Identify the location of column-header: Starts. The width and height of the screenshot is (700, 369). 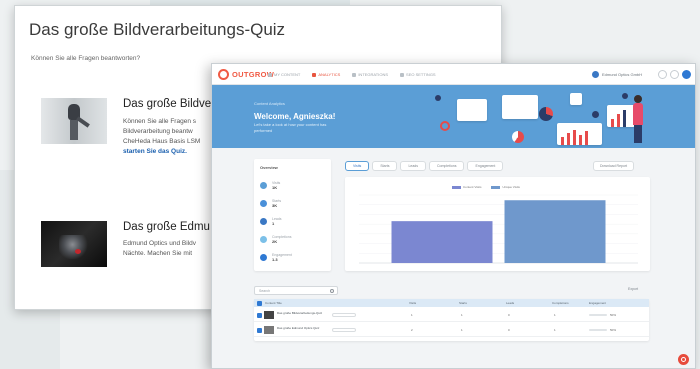
(463, 303).